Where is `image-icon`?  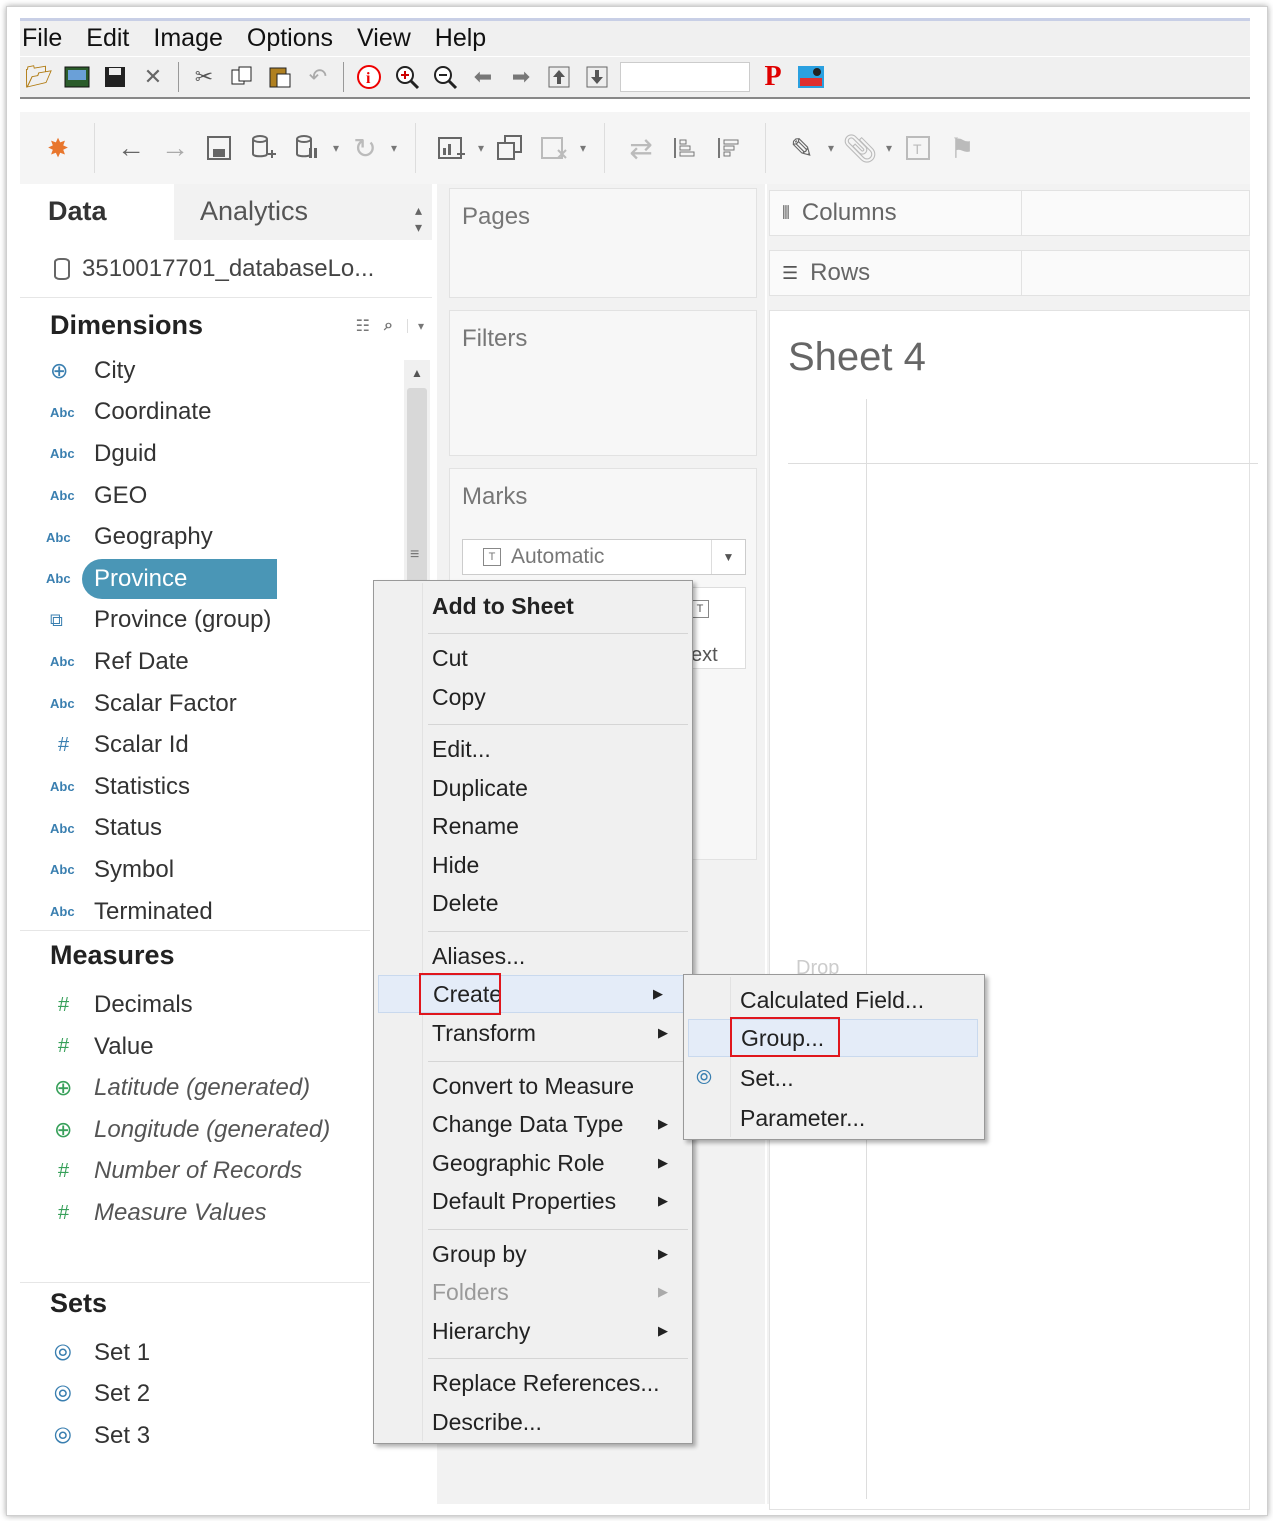 image-icon is located at coordinates (77, 77).